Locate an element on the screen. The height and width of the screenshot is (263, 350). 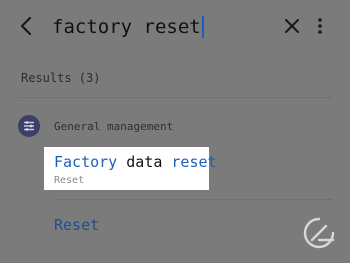
result-reset: Reset is located at coordinates (76, 225).